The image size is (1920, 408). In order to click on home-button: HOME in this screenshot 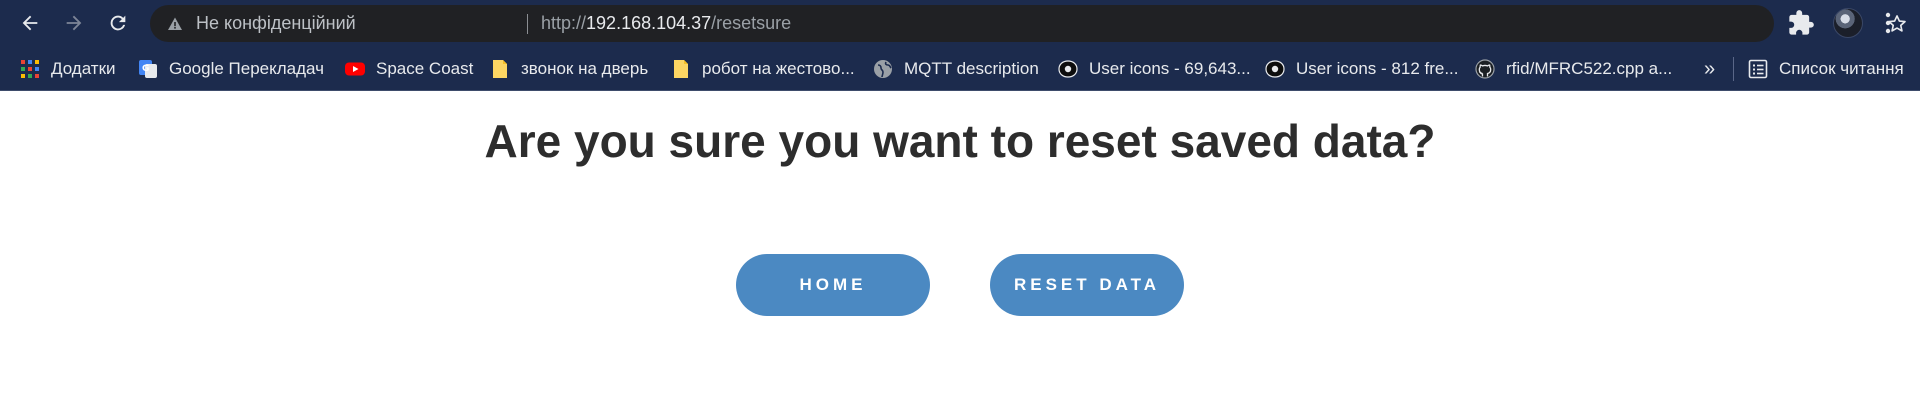, I will do `click(833, 285)`.